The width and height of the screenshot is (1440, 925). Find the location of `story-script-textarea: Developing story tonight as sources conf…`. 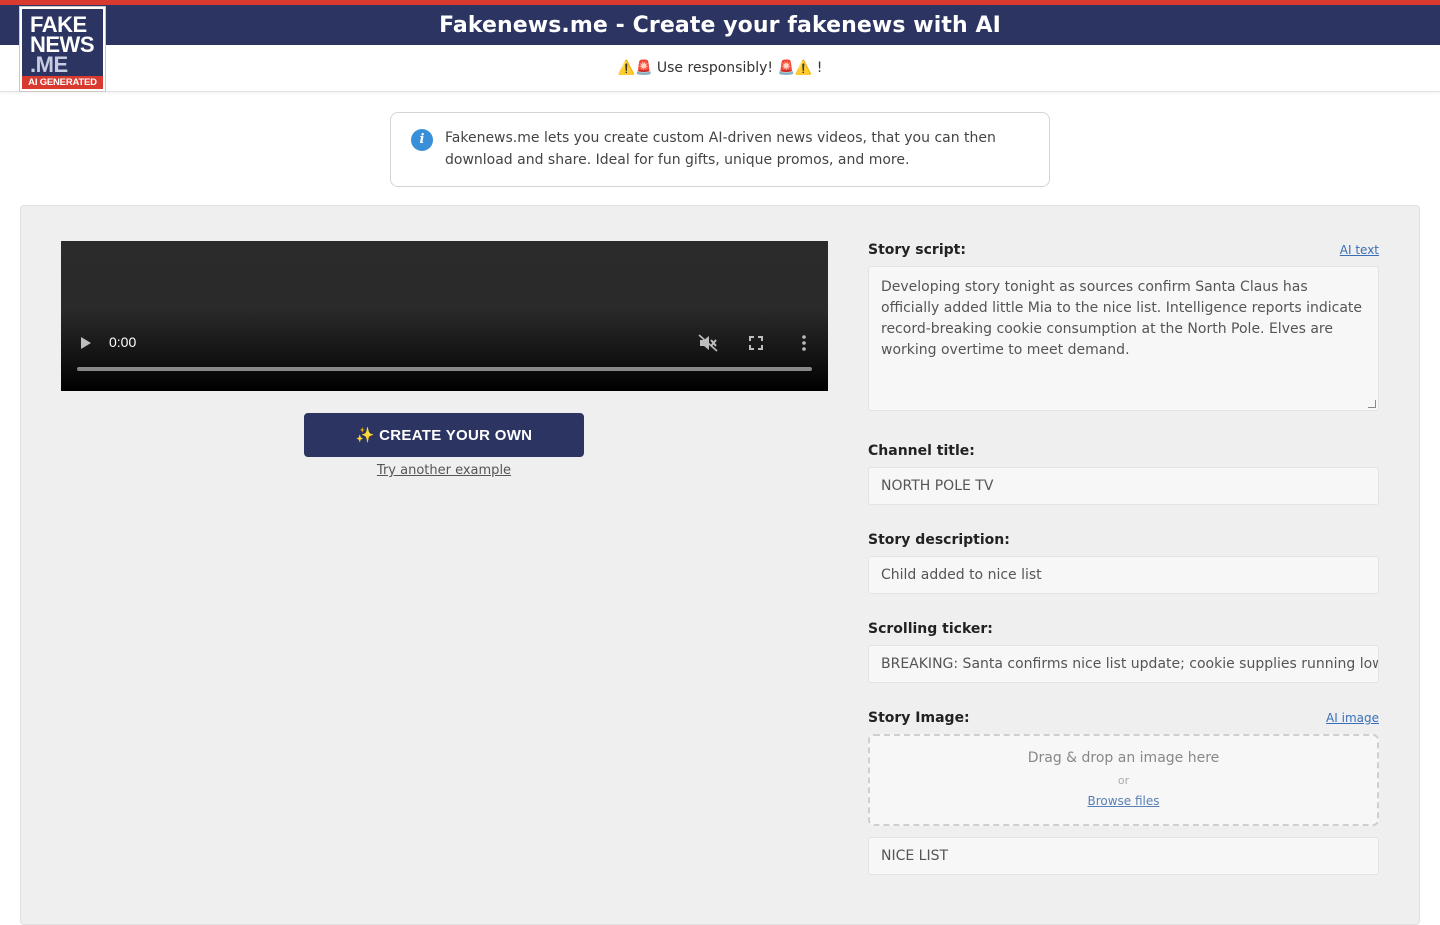

story-script-textarea: Developing story tonight as sources conf… is located at coordinates (1123, 338).